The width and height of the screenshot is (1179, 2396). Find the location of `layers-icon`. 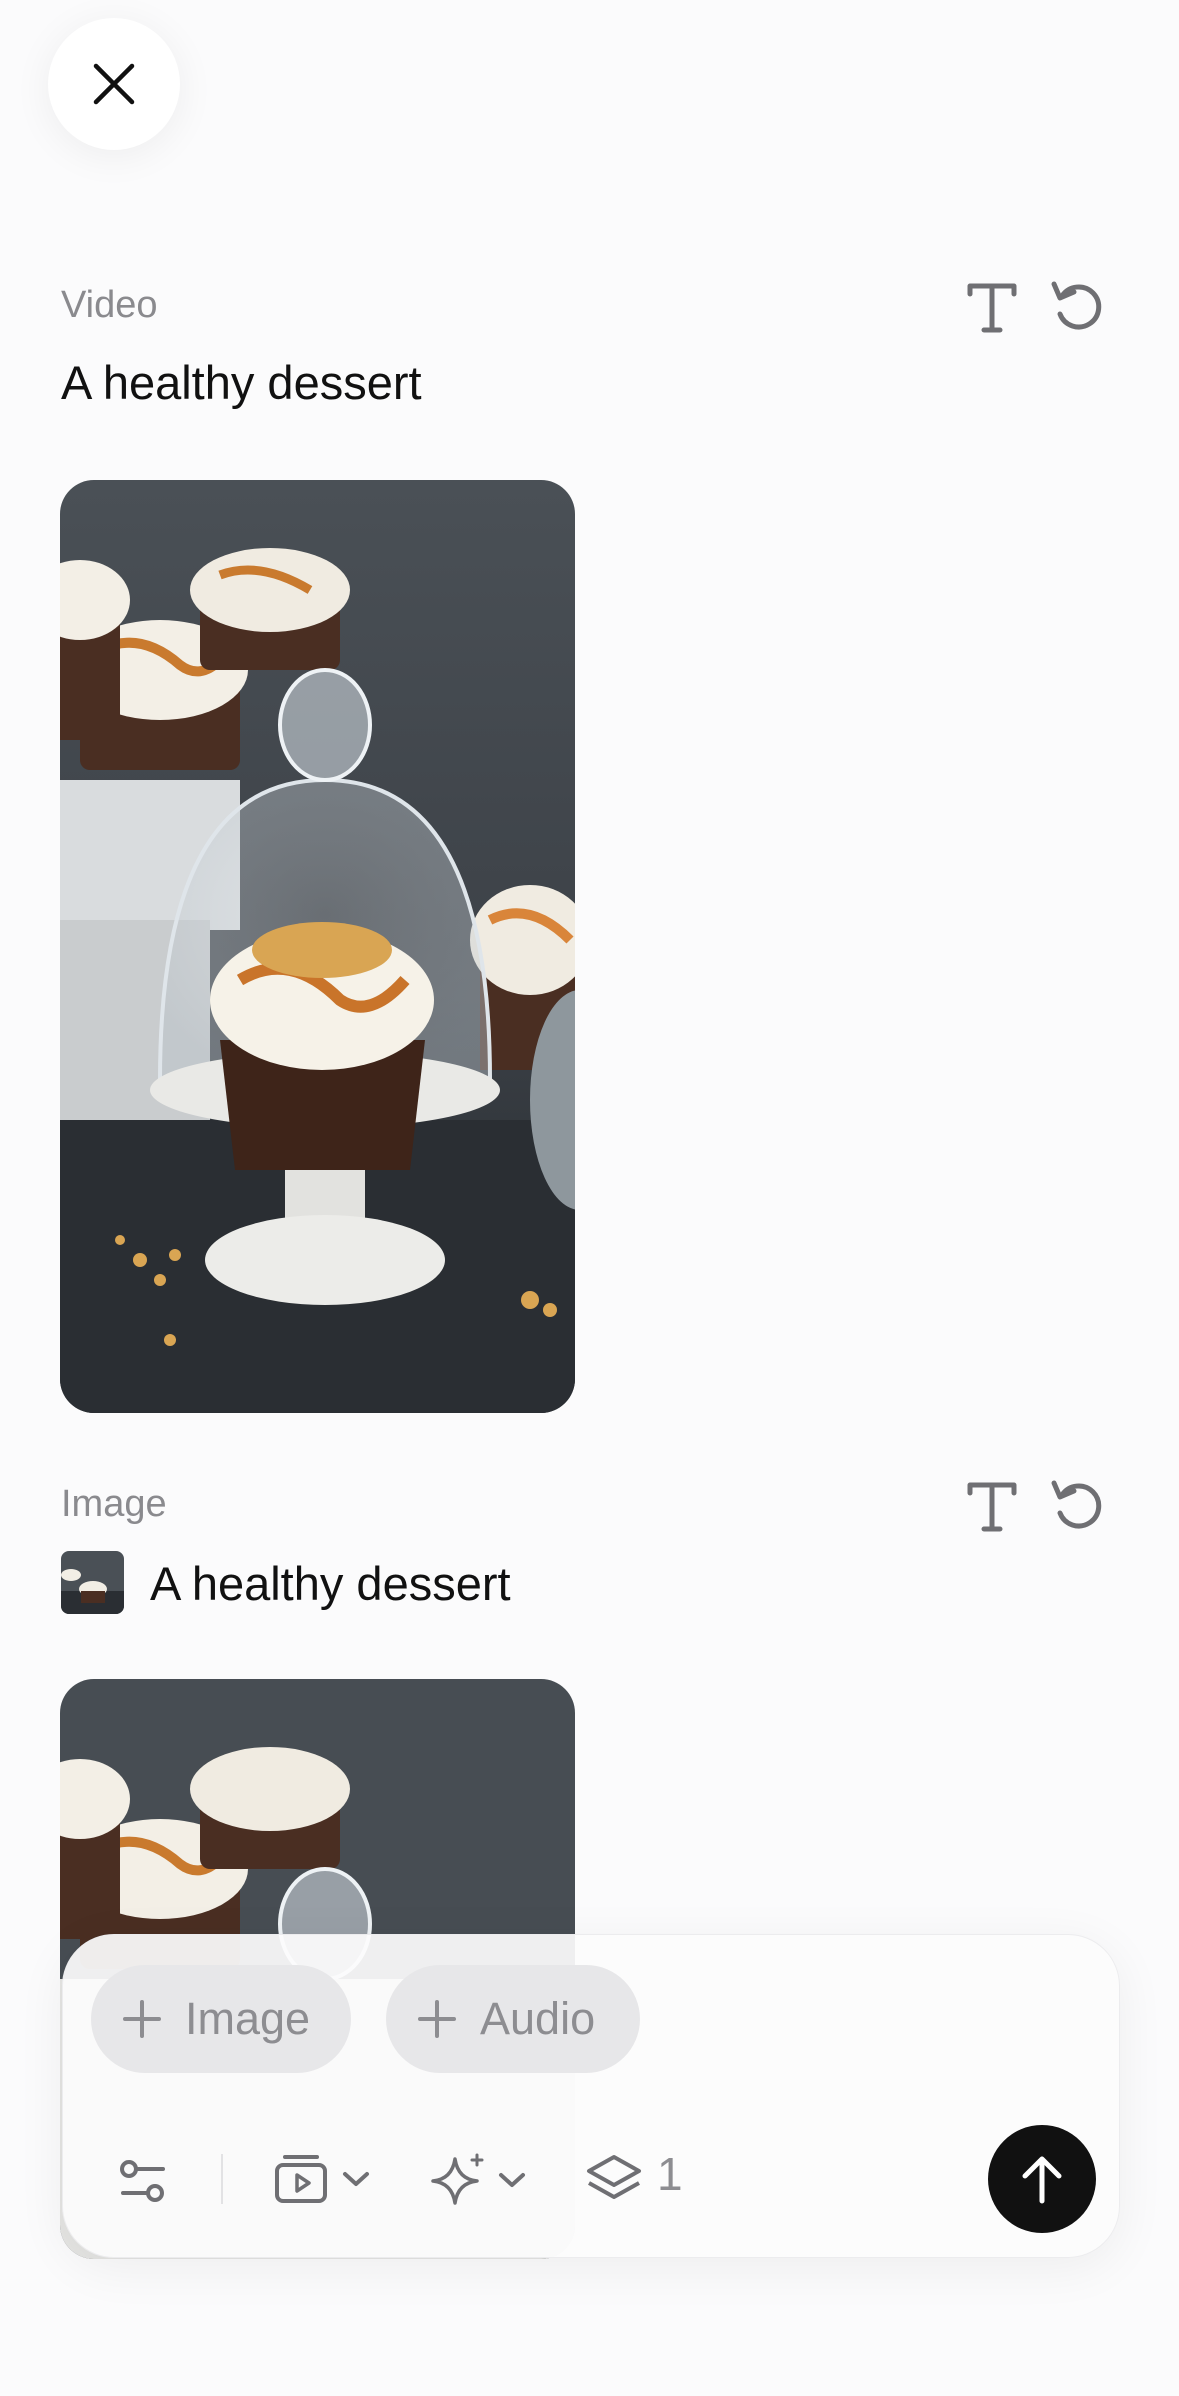

layers-icon is located at coordinates (614, 2179).